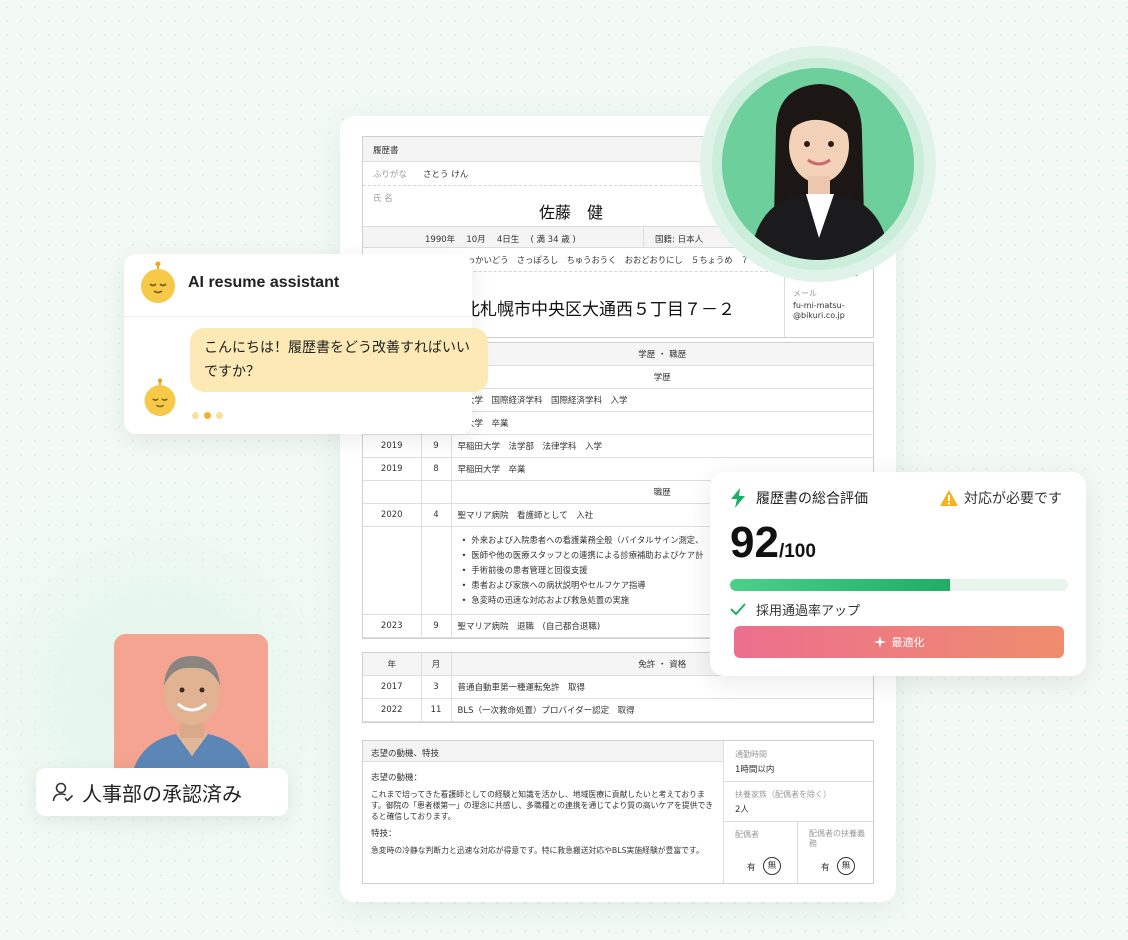 The height and width of the screenshot is (940, 1128). What do you see at coordinates (264, 282) in the screenshot?
I see `chat-title: AI resume assistant` at bounding box center [264, 282].